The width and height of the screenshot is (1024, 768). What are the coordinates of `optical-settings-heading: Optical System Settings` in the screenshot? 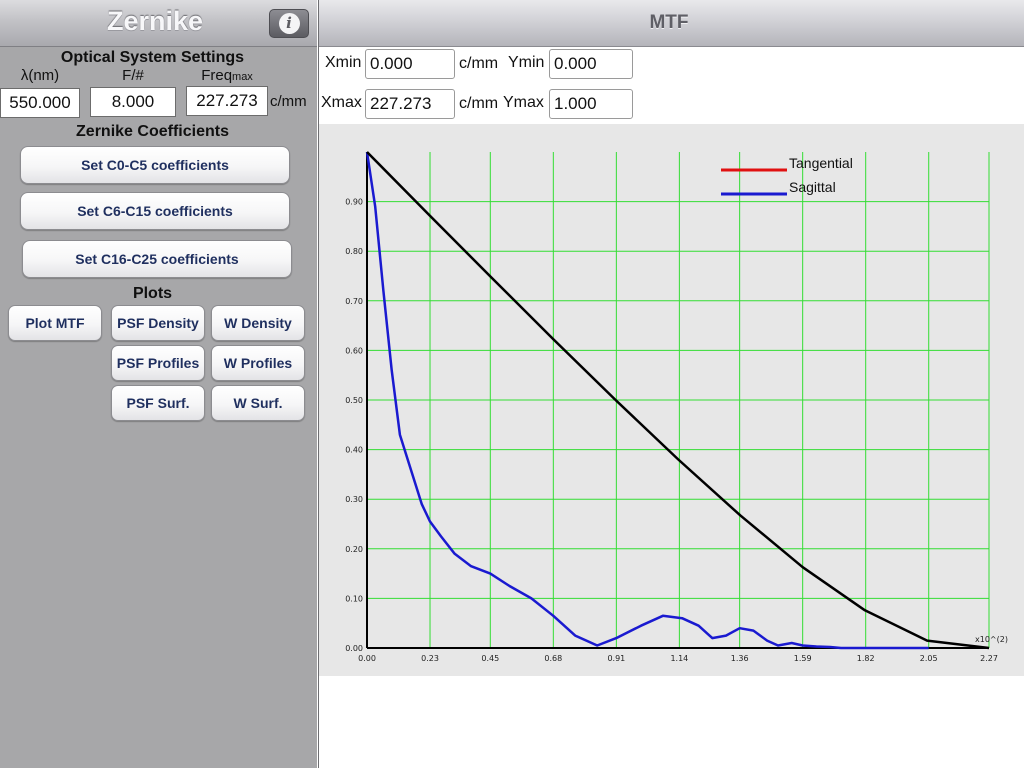 It's located at (152, 57).